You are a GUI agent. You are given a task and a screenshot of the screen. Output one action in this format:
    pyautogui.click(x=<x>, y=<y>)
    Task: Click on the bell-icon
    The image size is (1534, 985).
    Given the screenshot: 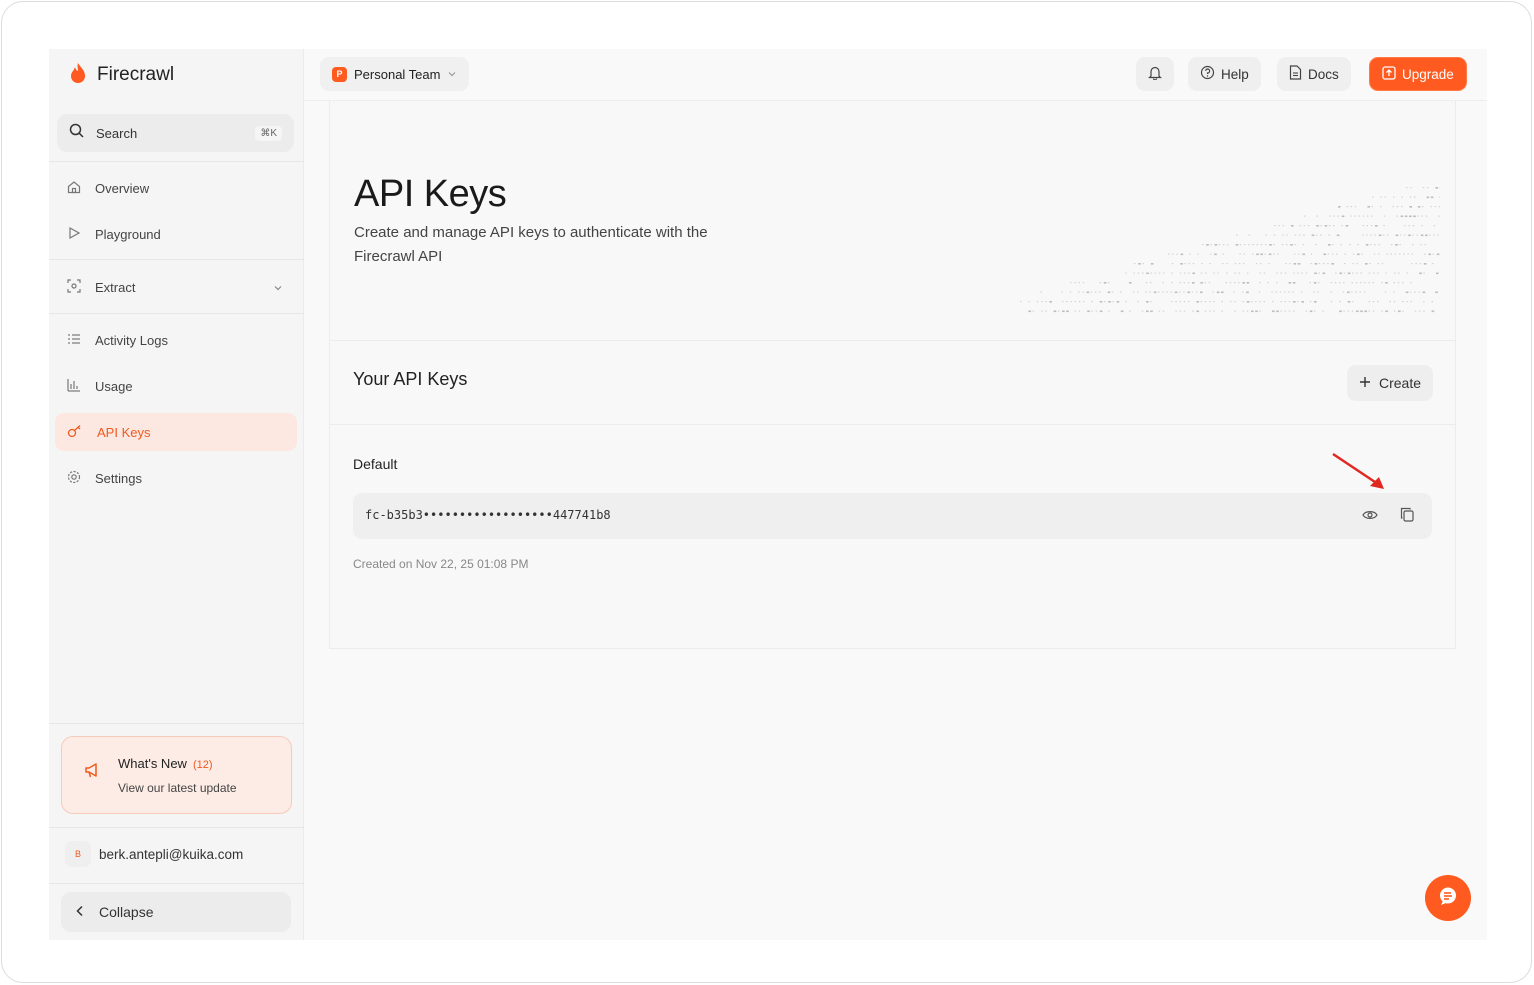 What is the action you would take?
    pyautogui.click(x=1155, y=74)
    